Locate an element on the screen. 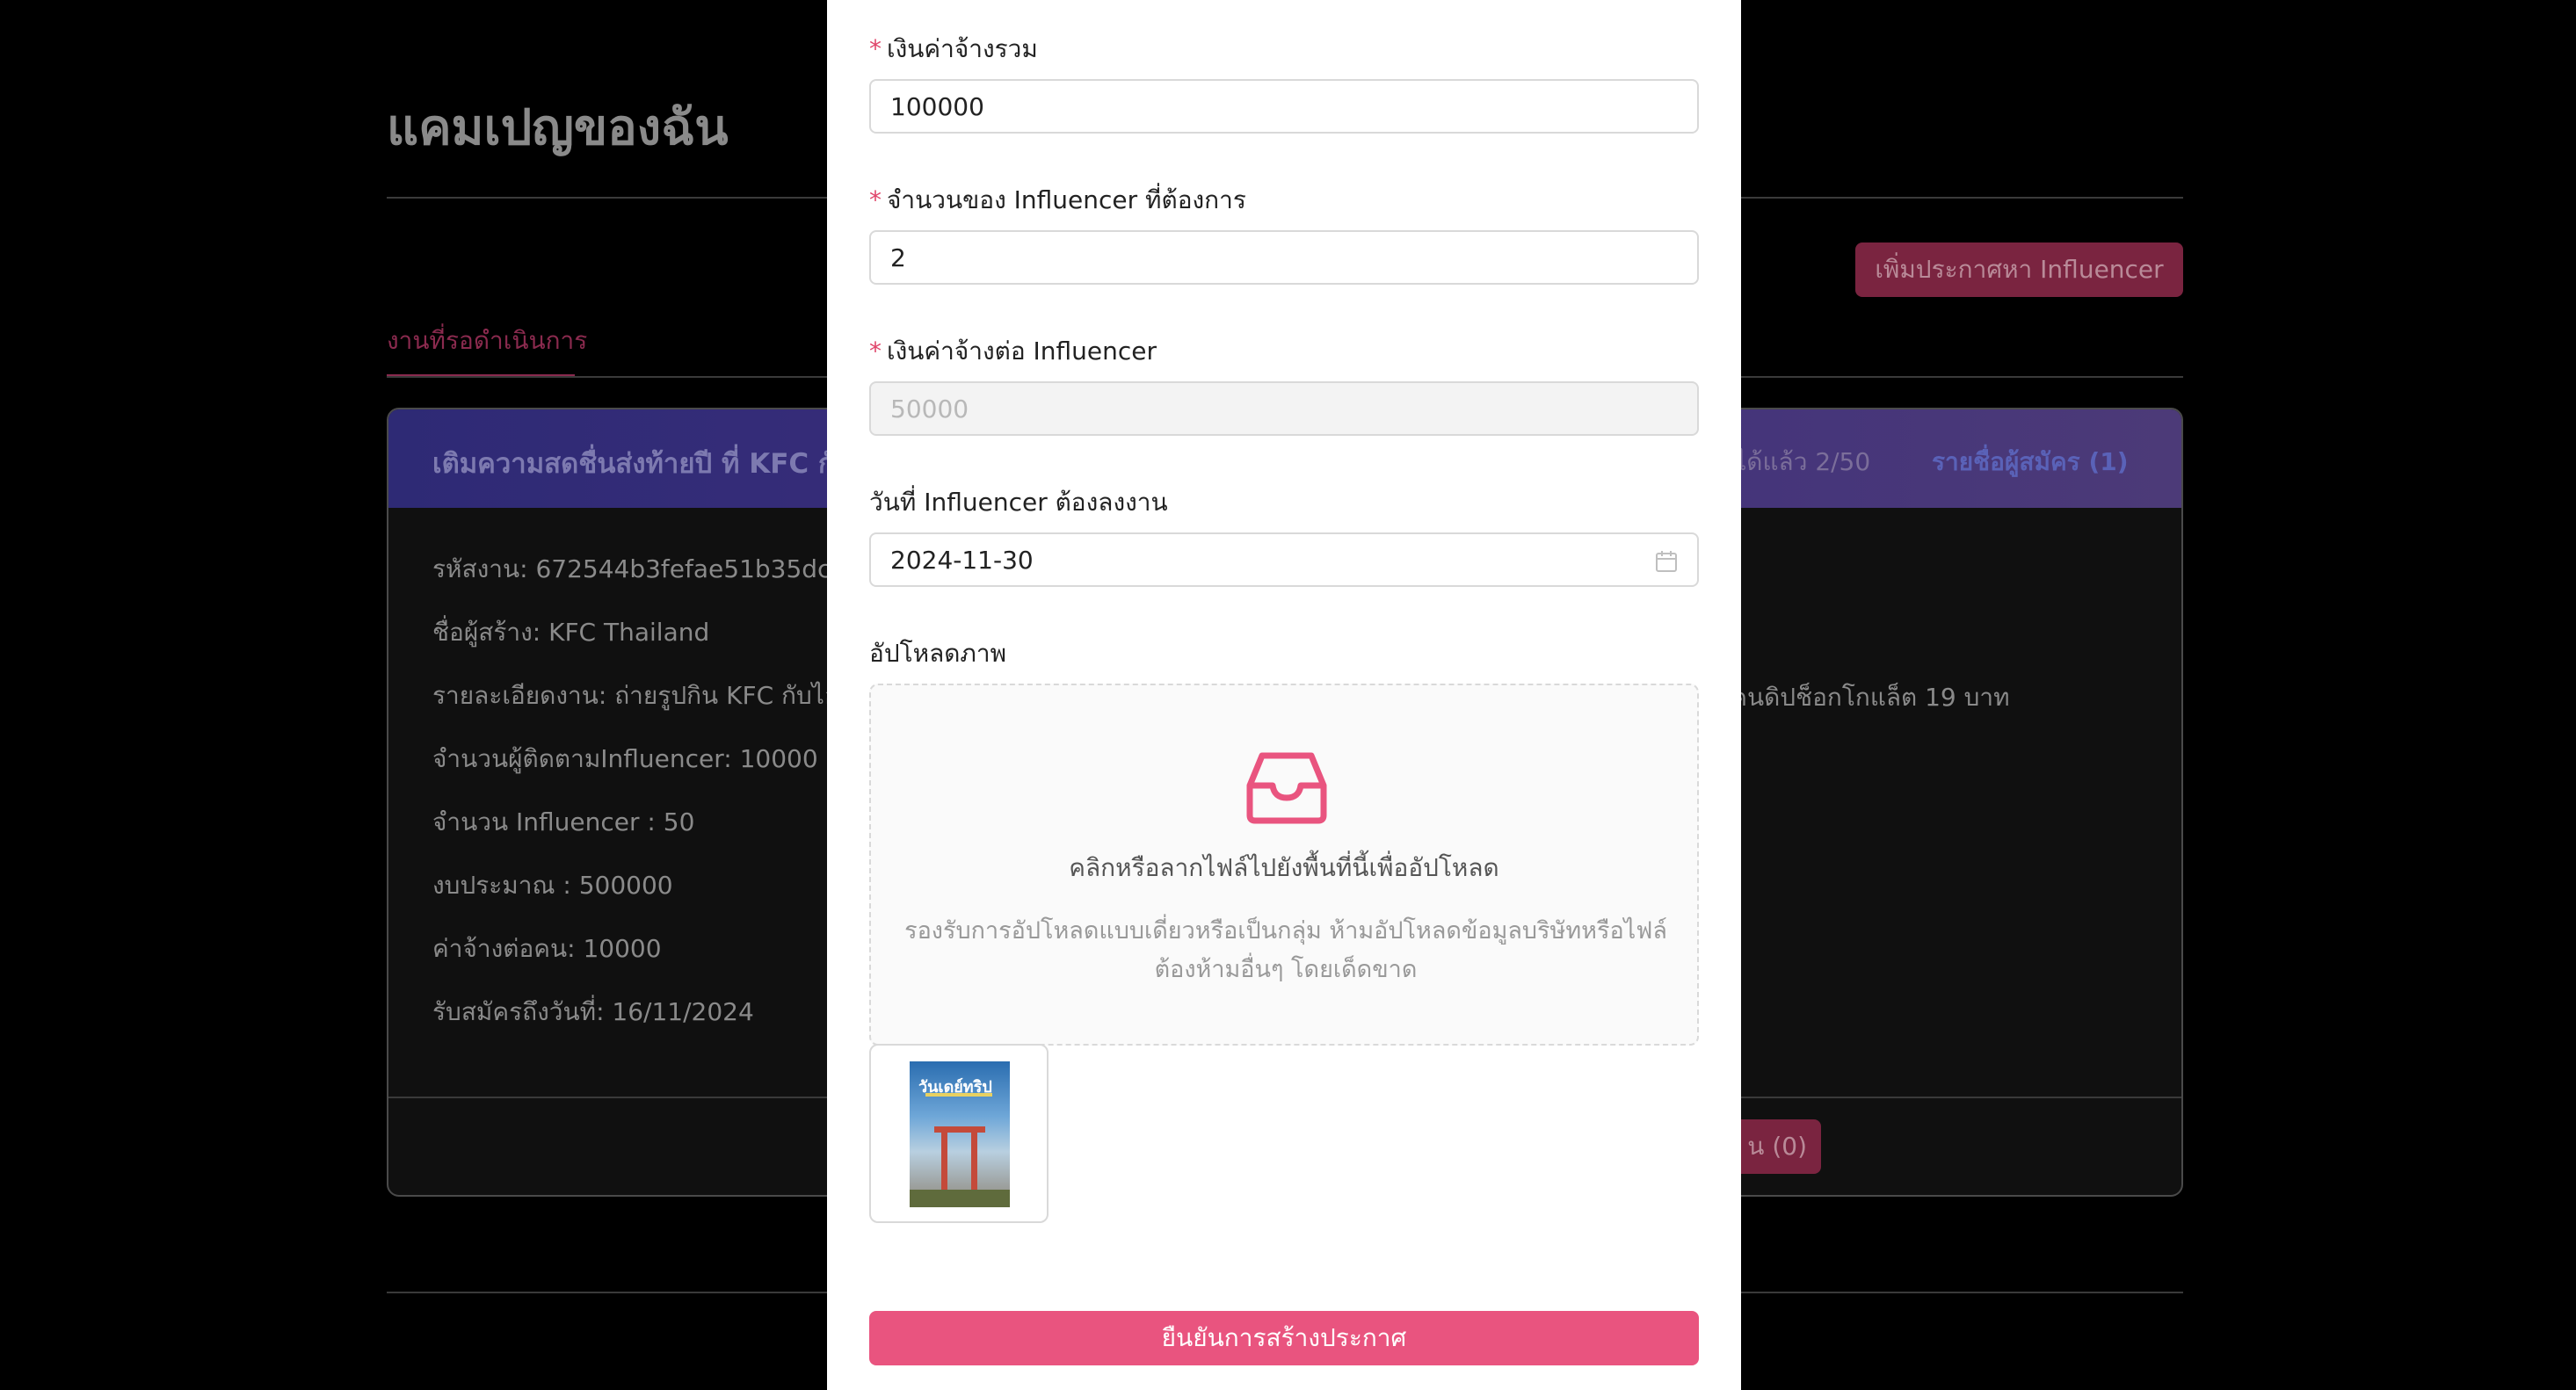 Image resolution: width=2576 pixels, height=1390 pixels. campaign-fee-per-person: ค่าจ้างต่อคน: 10000 is located at coordinates (547, 948).